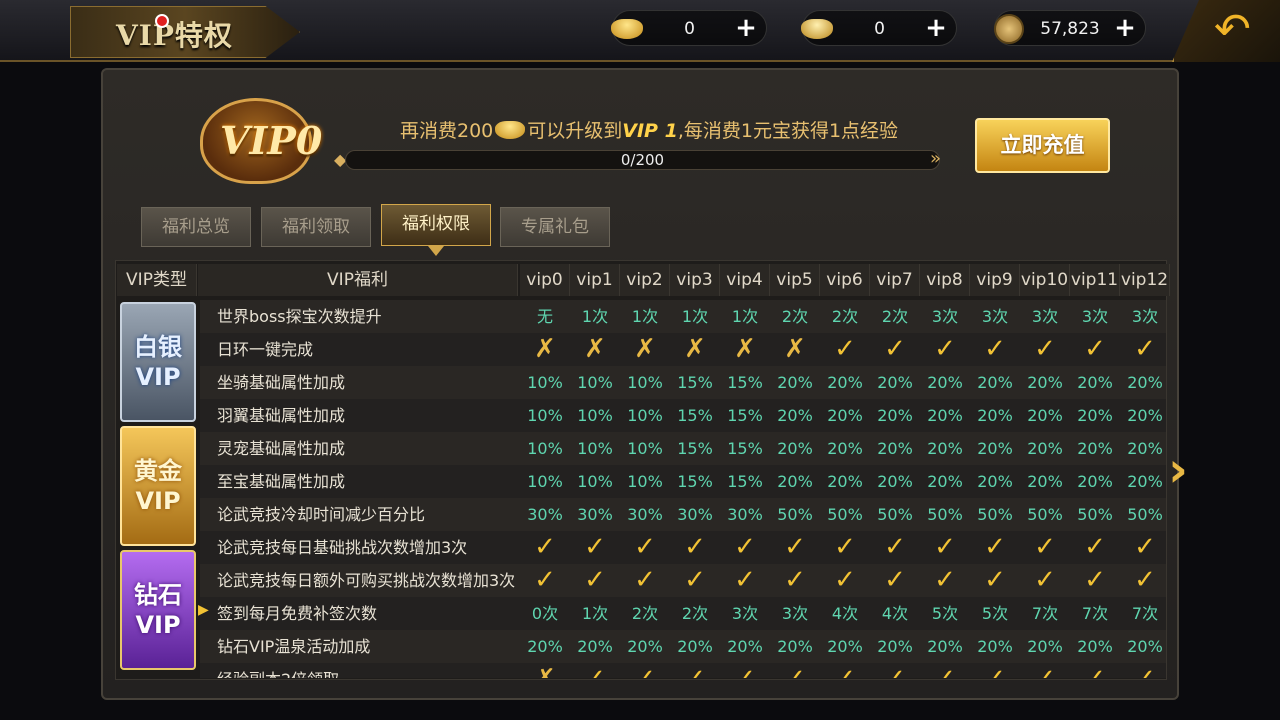  I want to click on benefit-value: 0次, so click(545, 613).